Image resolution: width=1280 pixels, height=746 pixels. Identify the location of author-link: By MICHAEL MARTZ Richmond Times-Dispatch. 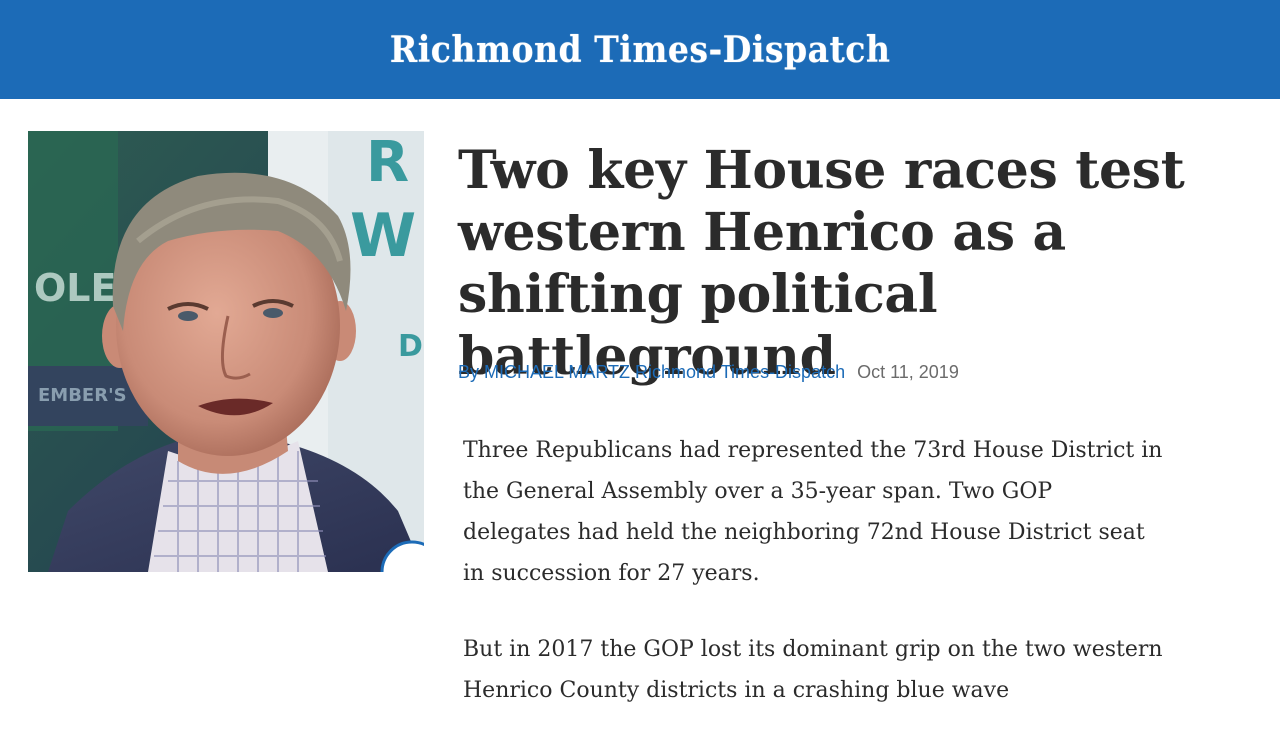
(651, 372).